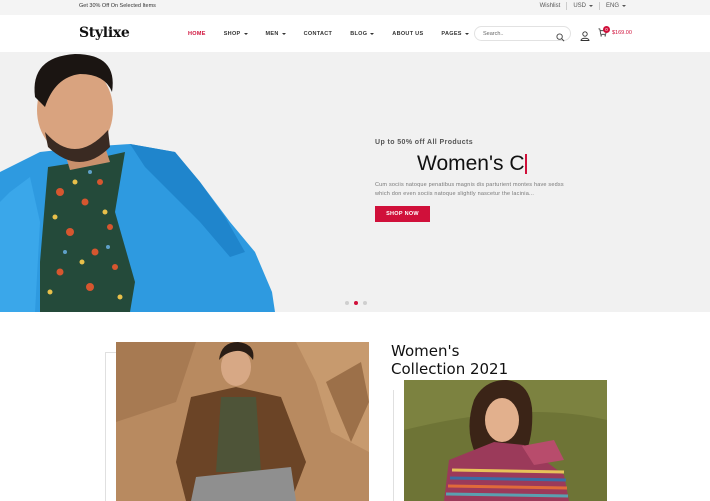  What do you see at coordinates (242, 421) in the screenshot?
I see `collection-image-men` at bounding box center [242, 421].